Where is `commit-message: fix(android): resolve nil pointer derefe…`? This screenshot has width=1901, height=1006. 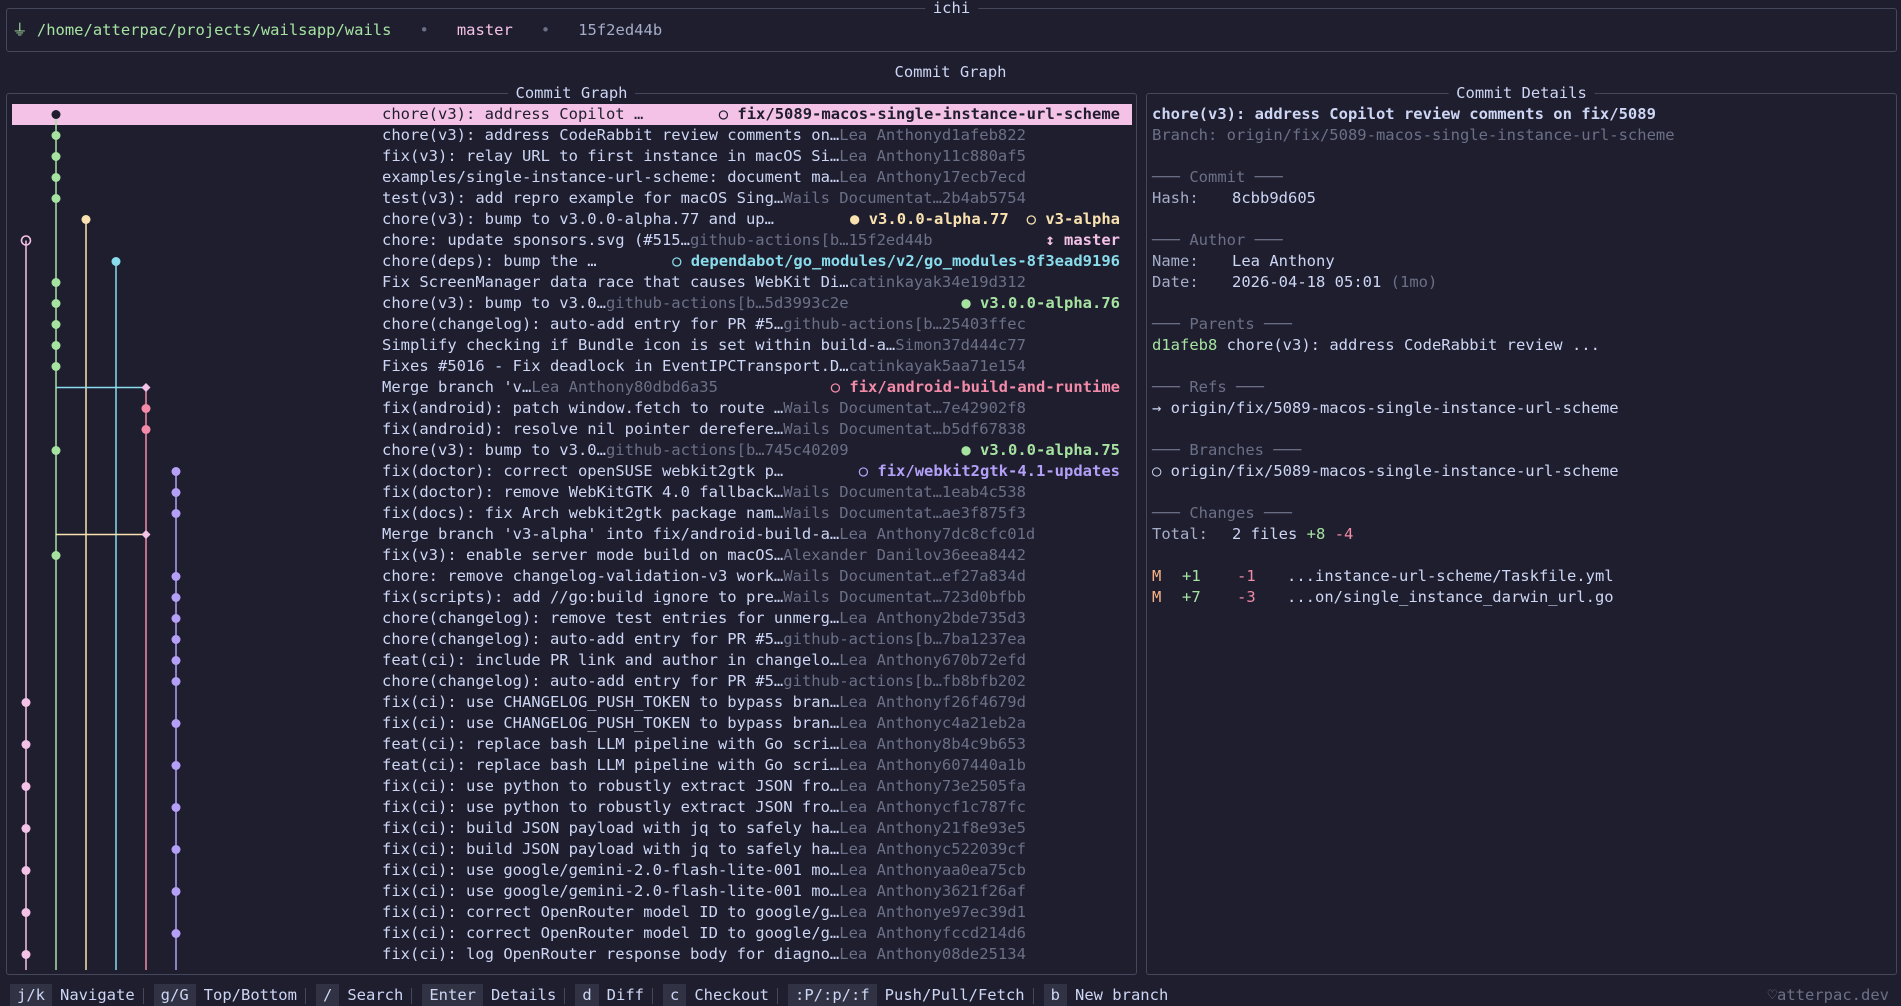 commit-message: fix(android): resolve nil pointer derefe… is located at coordinates (704, 429).